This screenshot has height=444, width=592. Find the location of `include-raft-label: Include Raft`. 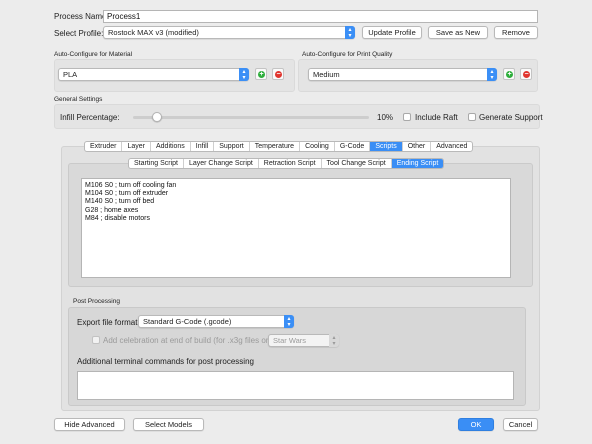

include-raft-label: Include Raft is located at coordinates (436, 117).